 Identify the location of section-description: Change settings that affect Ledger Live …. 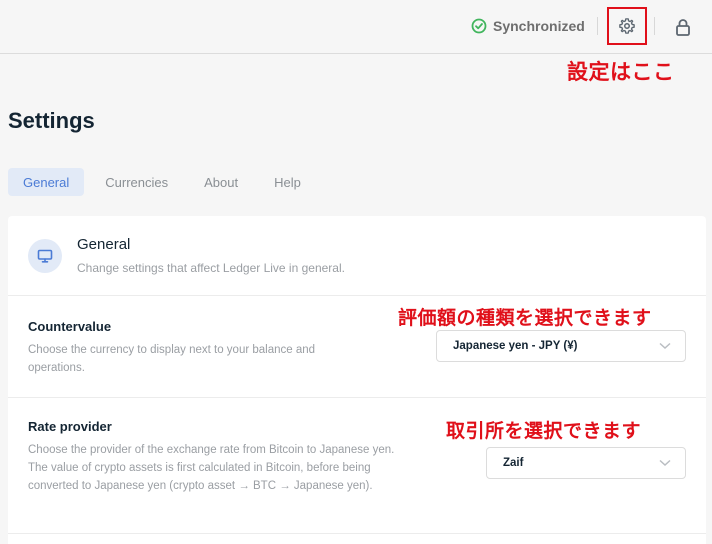
(211, 268).